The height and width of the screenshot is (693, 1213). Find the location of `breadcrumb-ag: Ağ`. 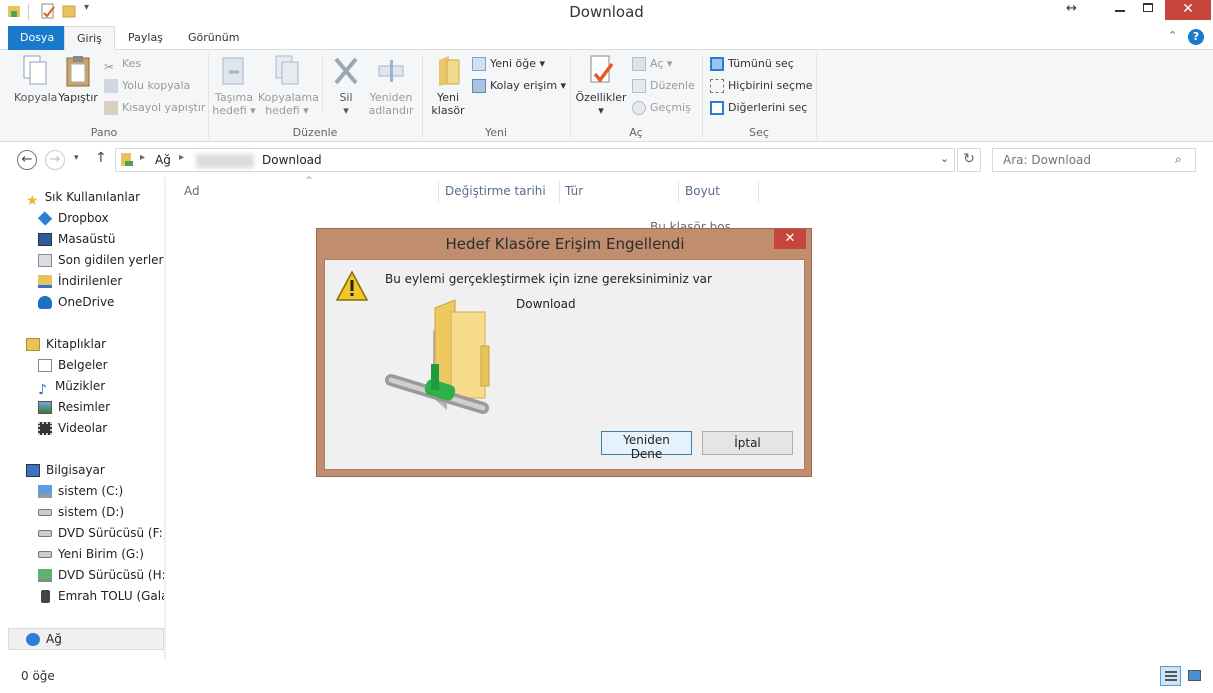

breadcrumb-ag: Ağ is located at coordinates (163, 160).